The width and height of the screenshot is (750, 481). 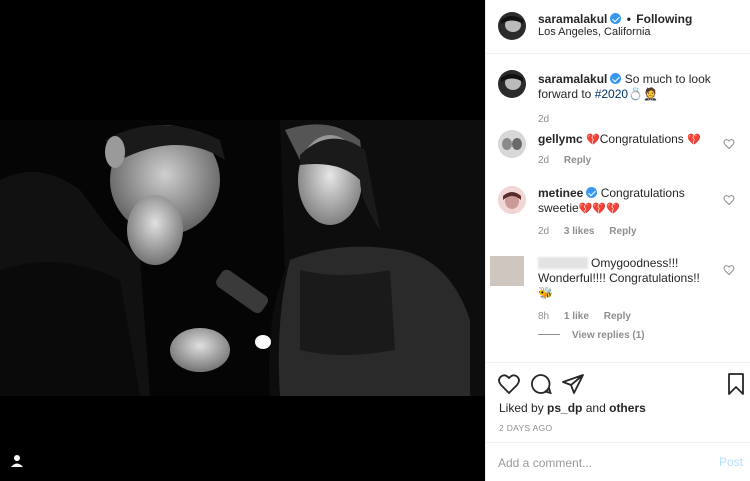 I want to click on comment-meta: 2d 3 likes Reply, so click(x=593, y=231).